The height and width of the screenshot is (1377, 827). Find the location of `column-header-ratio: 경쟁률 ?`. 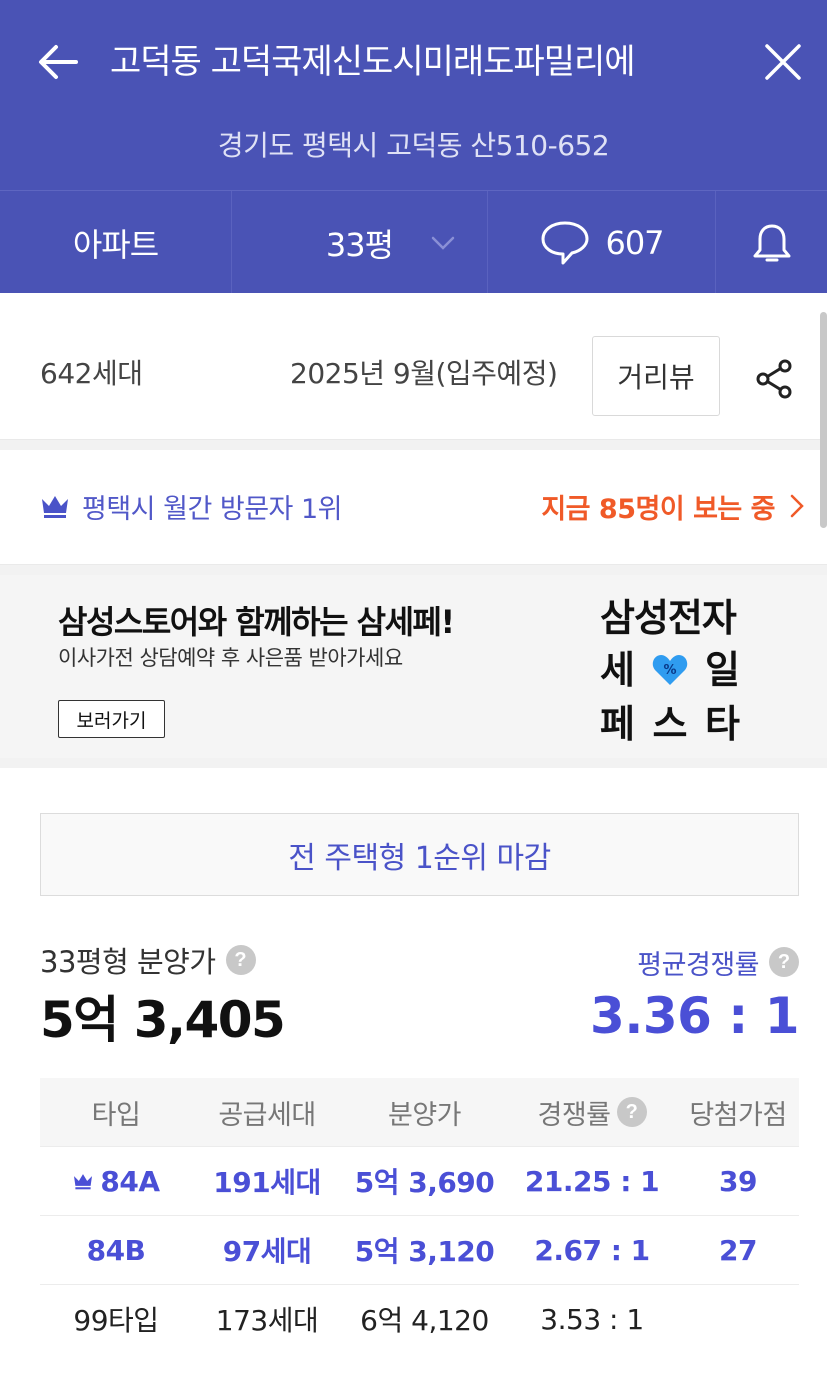

column-header-ratio: 경쟁률 ? is located at coordinates (592, 1112).